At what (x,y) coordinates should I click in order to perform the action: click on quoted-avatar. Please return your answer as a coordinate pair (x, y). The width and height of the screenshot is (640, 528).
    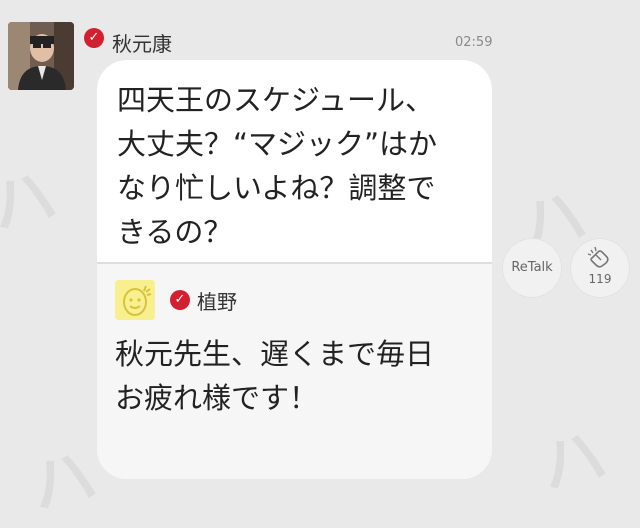
    Looking at the image, I should click on (135, 300).